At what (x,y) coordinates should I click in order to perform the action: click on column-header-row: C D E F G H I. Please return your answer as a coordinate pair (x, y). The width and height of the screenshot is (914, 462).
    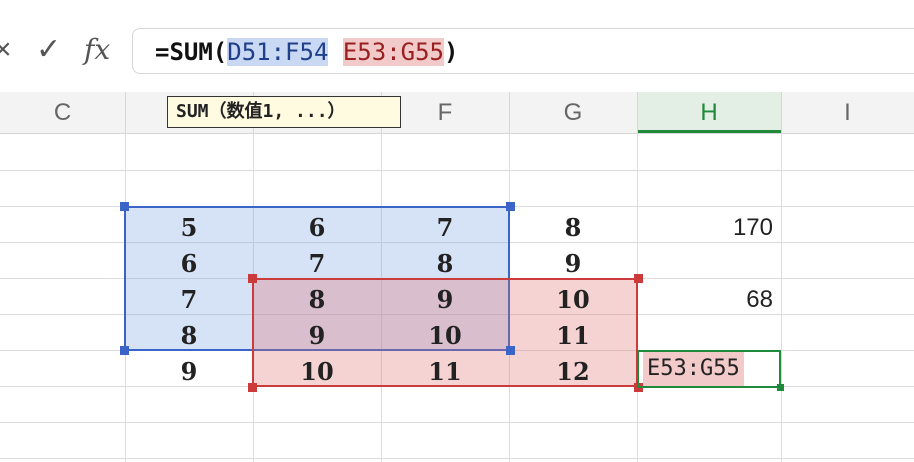
    Looking at the image, I should click on (457, 113).